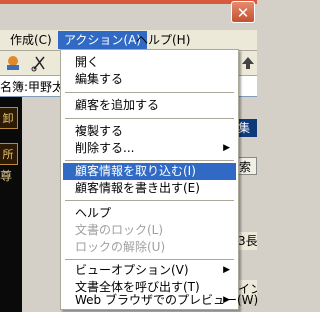 The image size is (320, 312). Describe the element at coordinates (128, 2) in the screenshot. I see `titlebar-strip` at that location.